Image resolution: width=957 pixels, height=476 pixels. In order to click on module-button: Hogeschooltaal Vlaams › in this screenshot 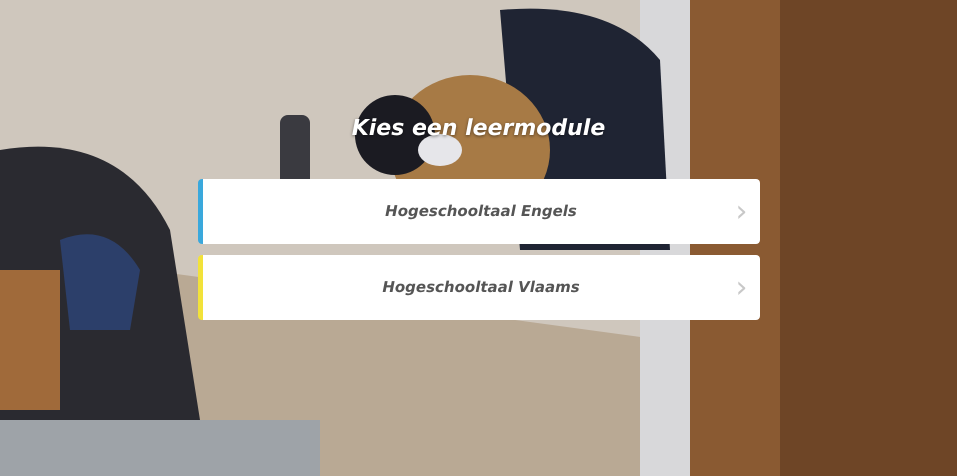, I will do `click(479, 287)`.